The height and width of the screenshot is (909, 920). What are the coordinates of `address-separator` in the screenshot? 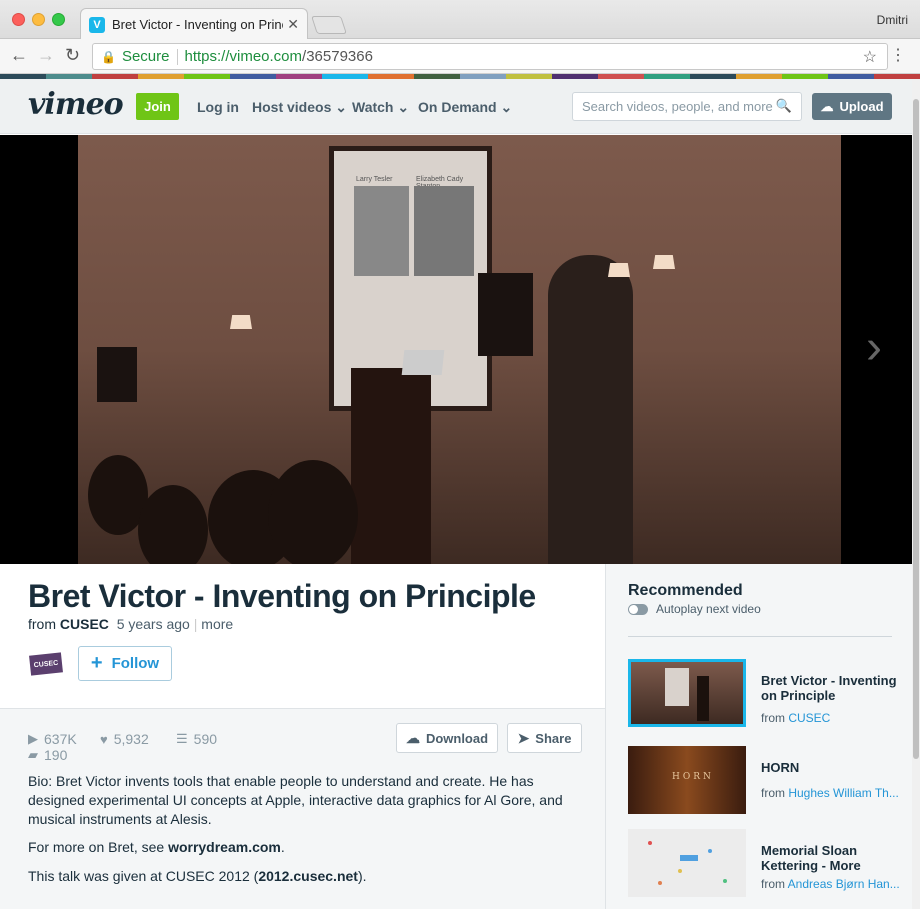 It's located at (178, 56).